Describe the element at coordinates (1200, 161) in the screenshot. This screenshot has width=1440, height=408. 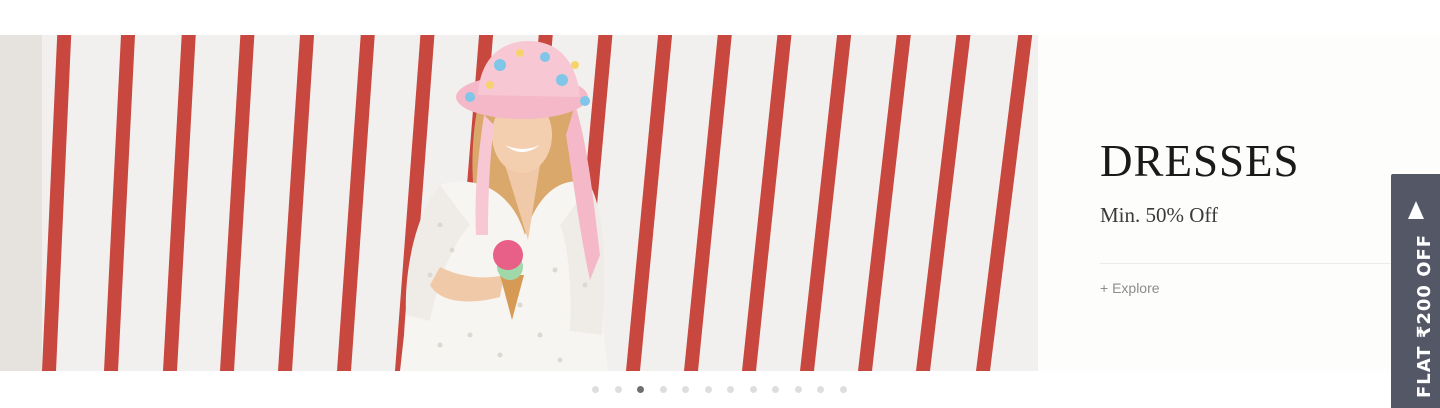
I see `slide-title: DRESSES` at that location.